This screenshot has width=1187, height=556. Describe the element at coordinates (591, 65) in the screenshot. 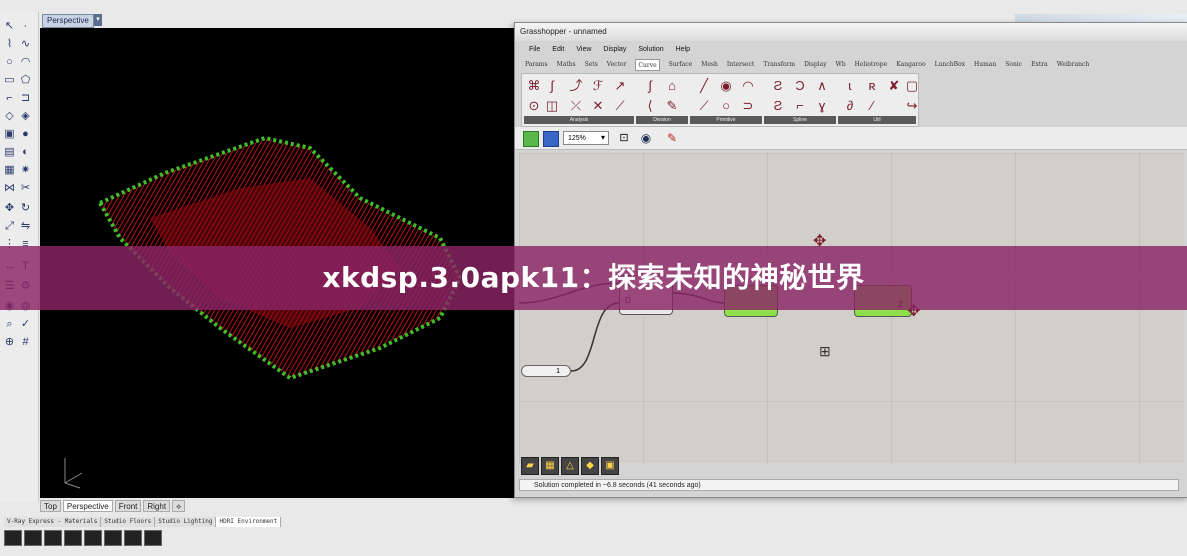

I see `tab-sets: Sets` at that location.